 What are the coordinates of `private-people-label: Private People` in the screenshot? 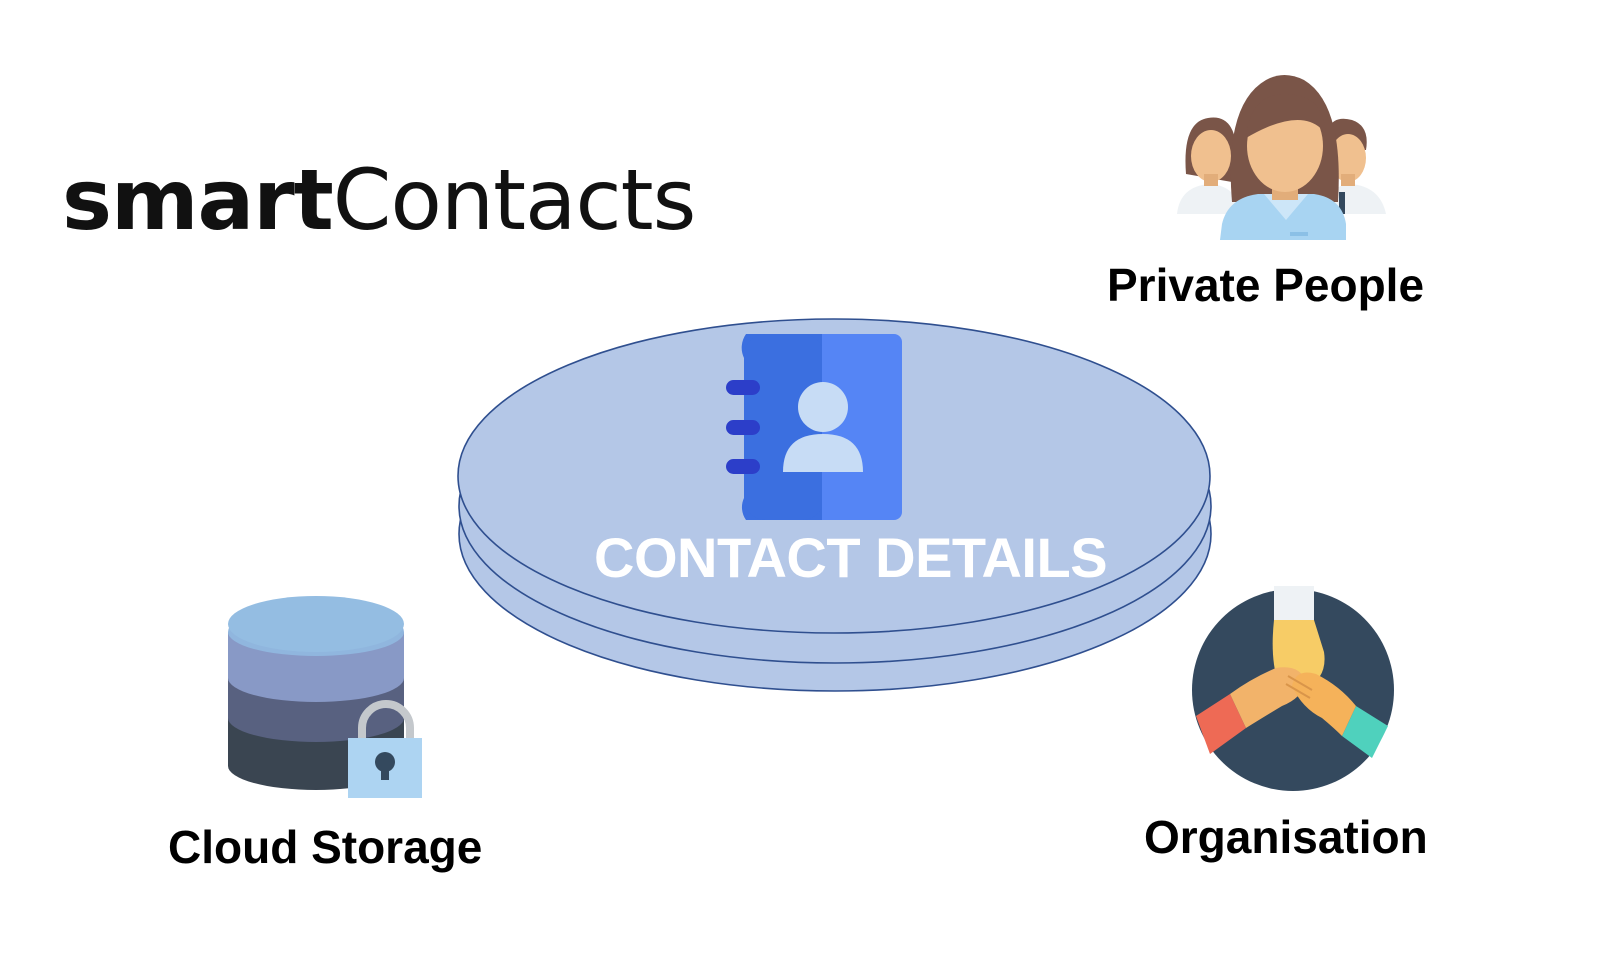 It's located at (1266, 285).